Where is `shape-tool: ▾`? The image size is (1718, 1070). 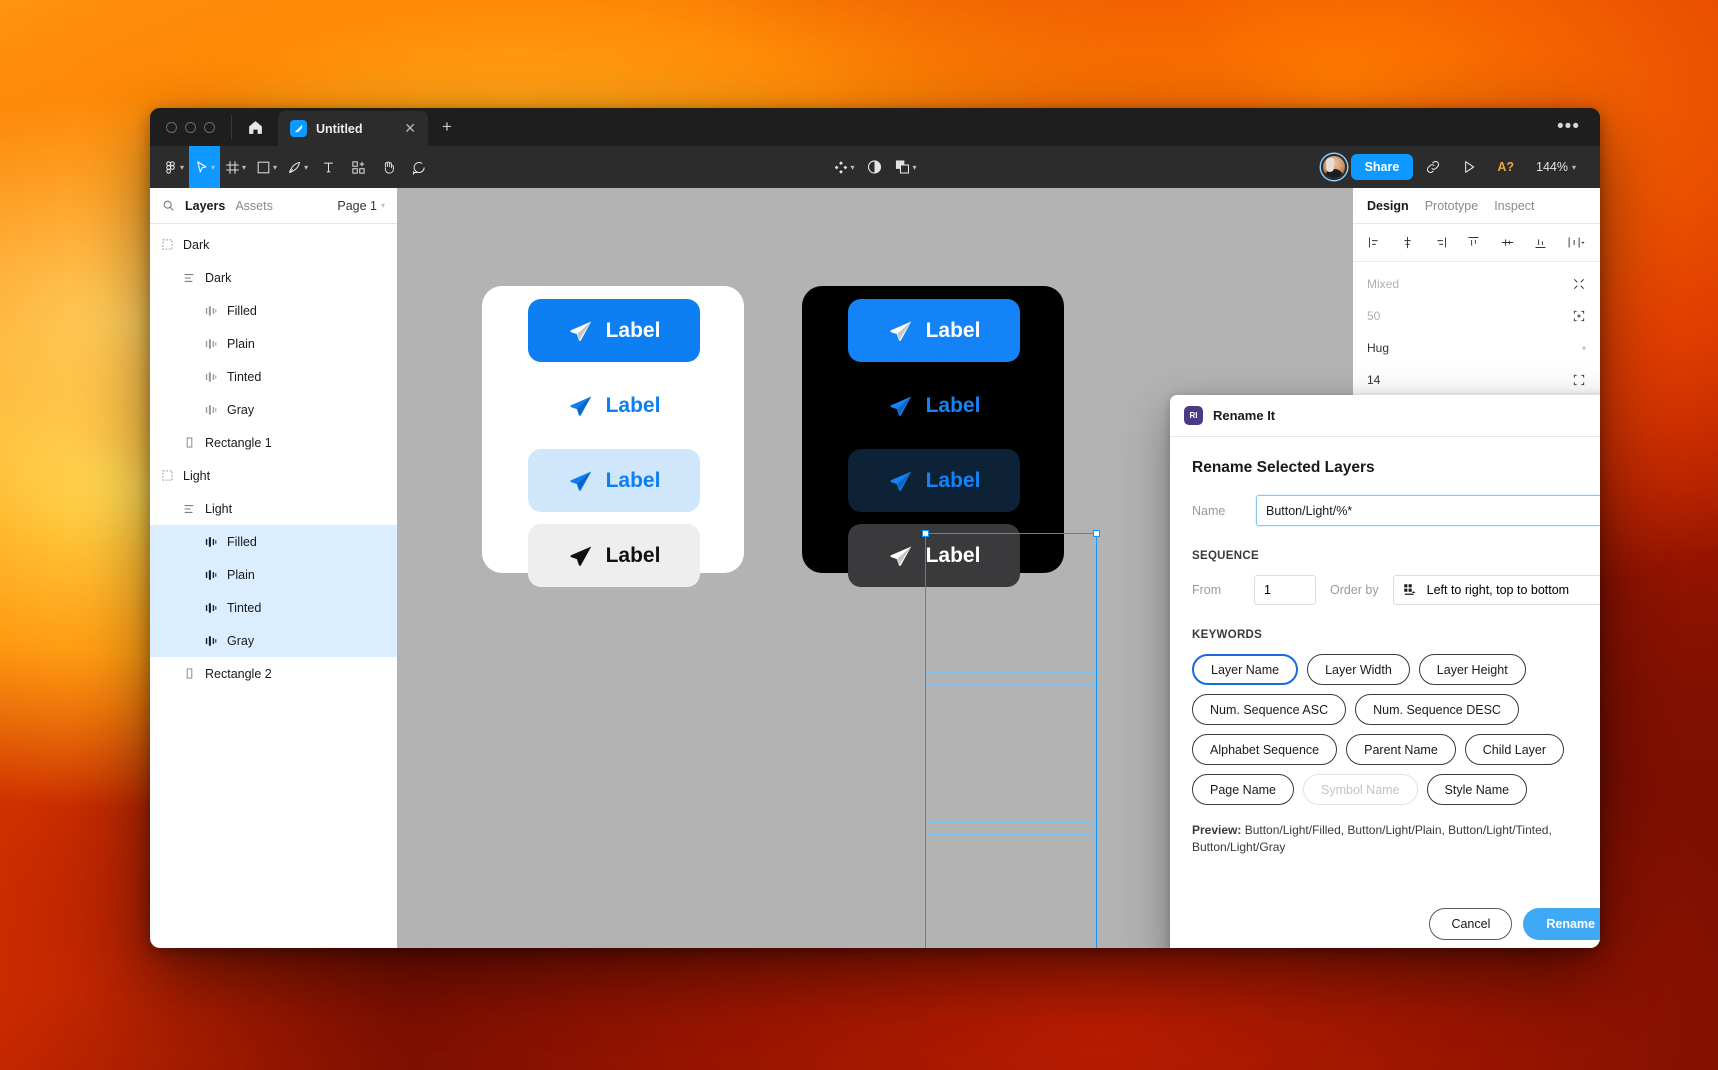 shape-tool: ▾ is located at coordinates (266, 167).